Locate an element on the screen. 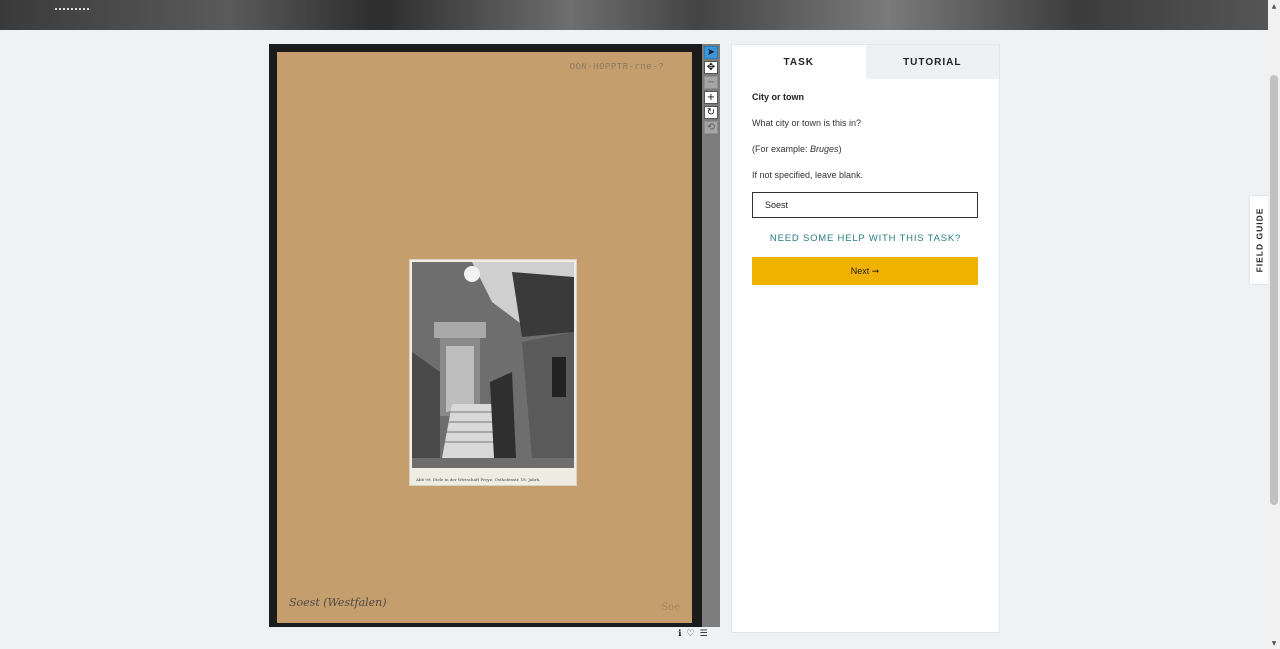 This screenshot has height=649, width=1280. viewer-toolbar: ➤ ✥ − + ↻ ⟲ is located at coordinates (711, 335).